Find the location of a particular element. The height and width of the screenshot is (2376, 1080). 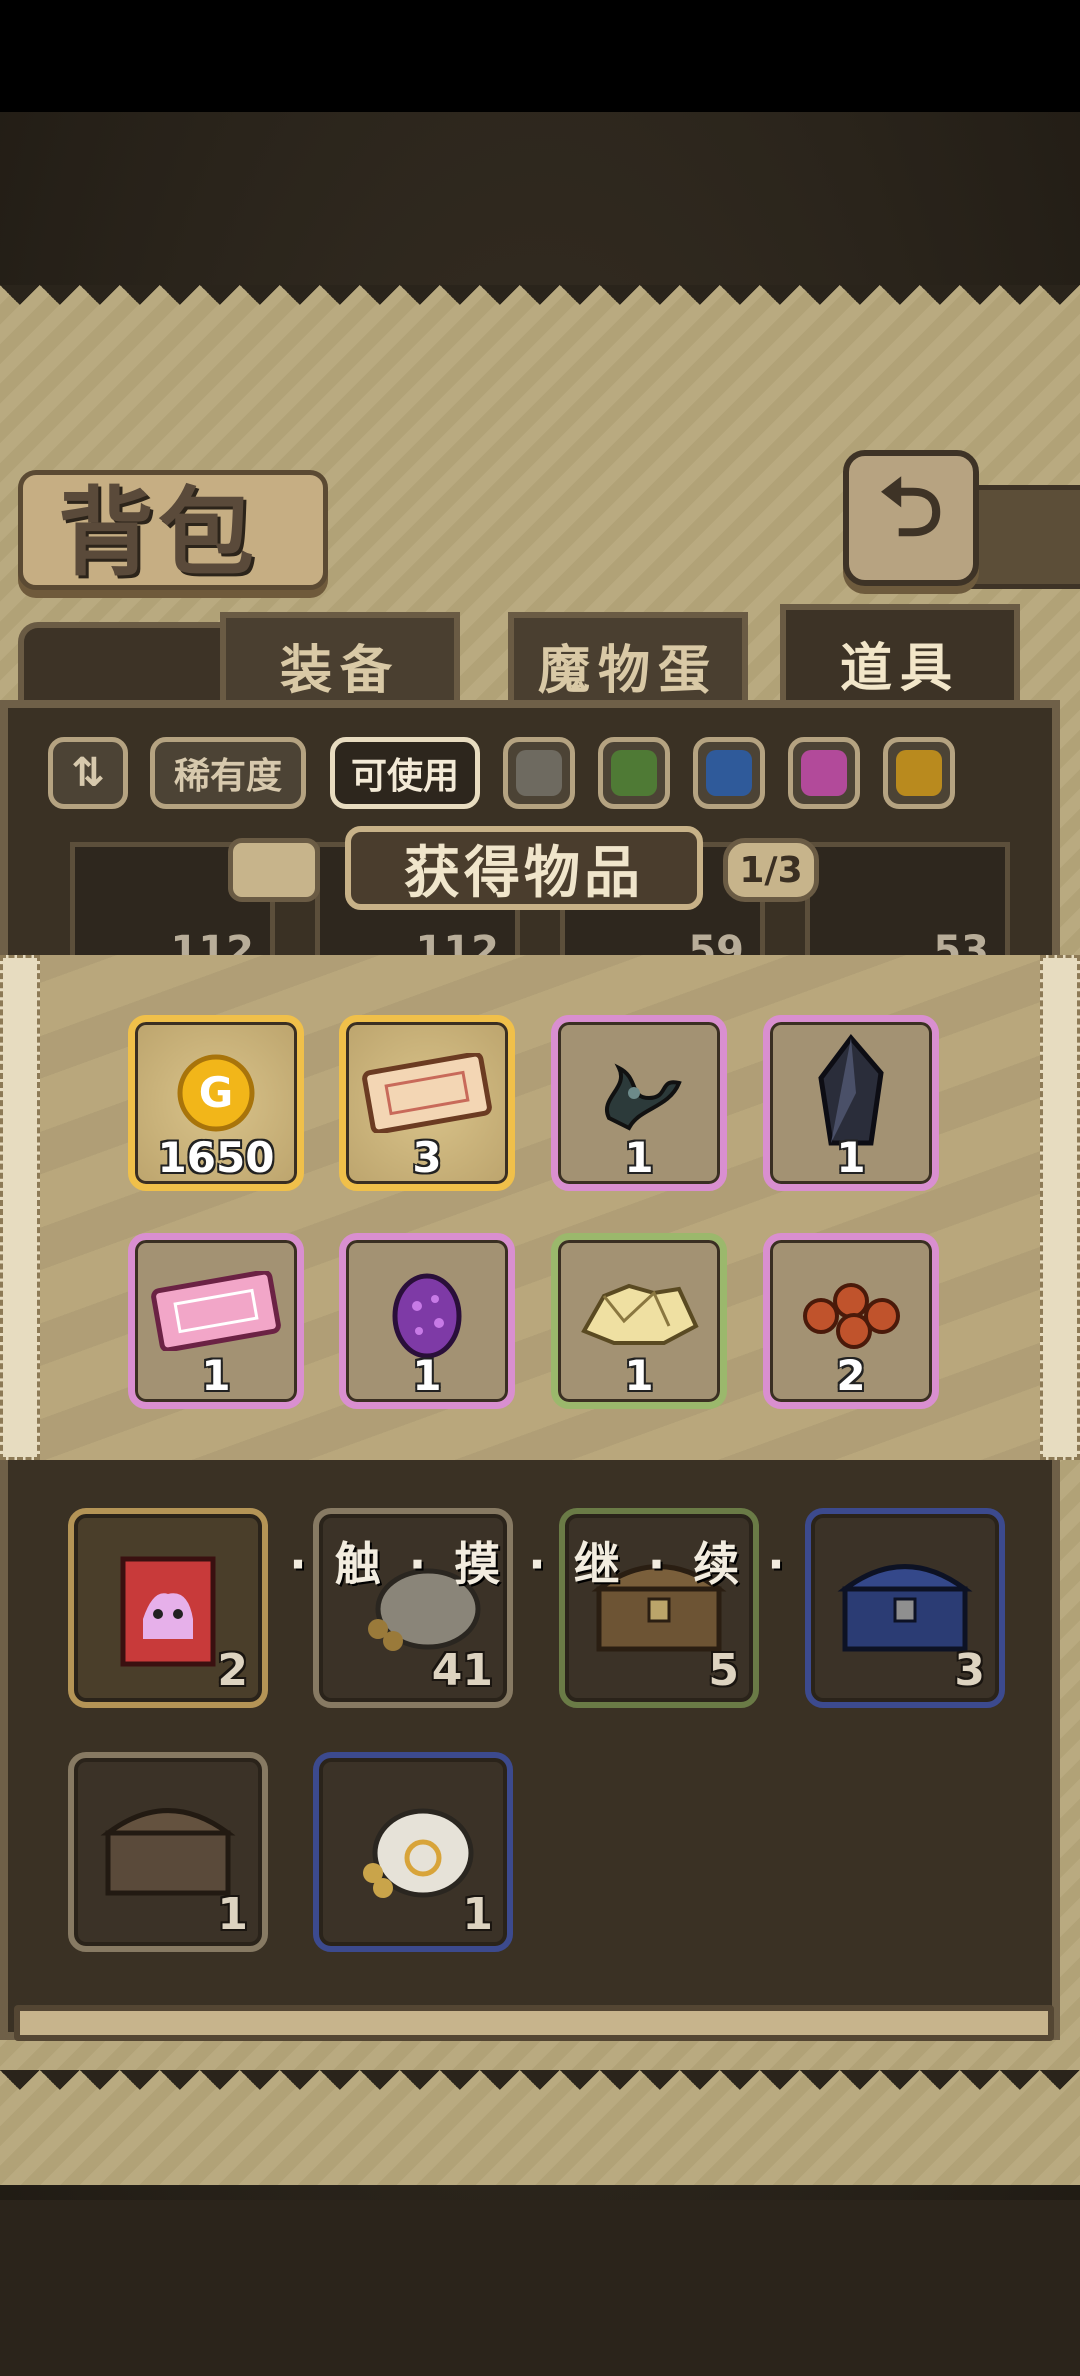

reward-item-dark-tentacle: 1 is located at coordinates (639, 1103).